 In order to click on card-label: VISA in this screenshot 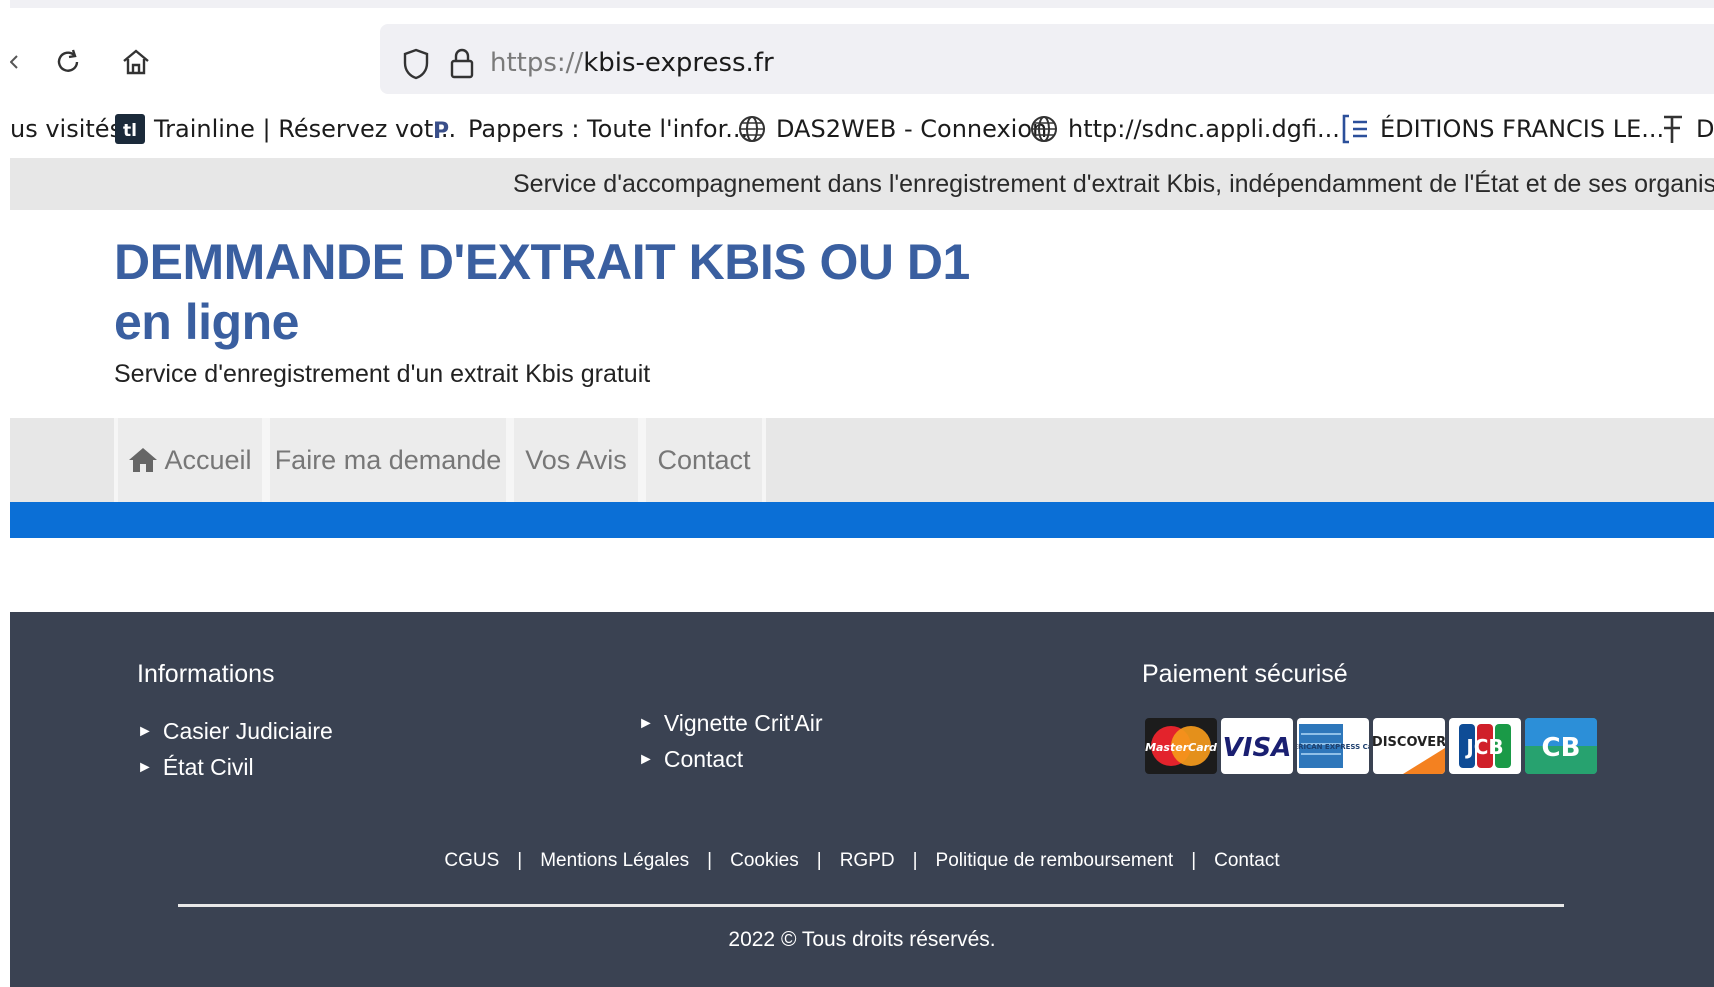, I will do `click(1257, 748)`.